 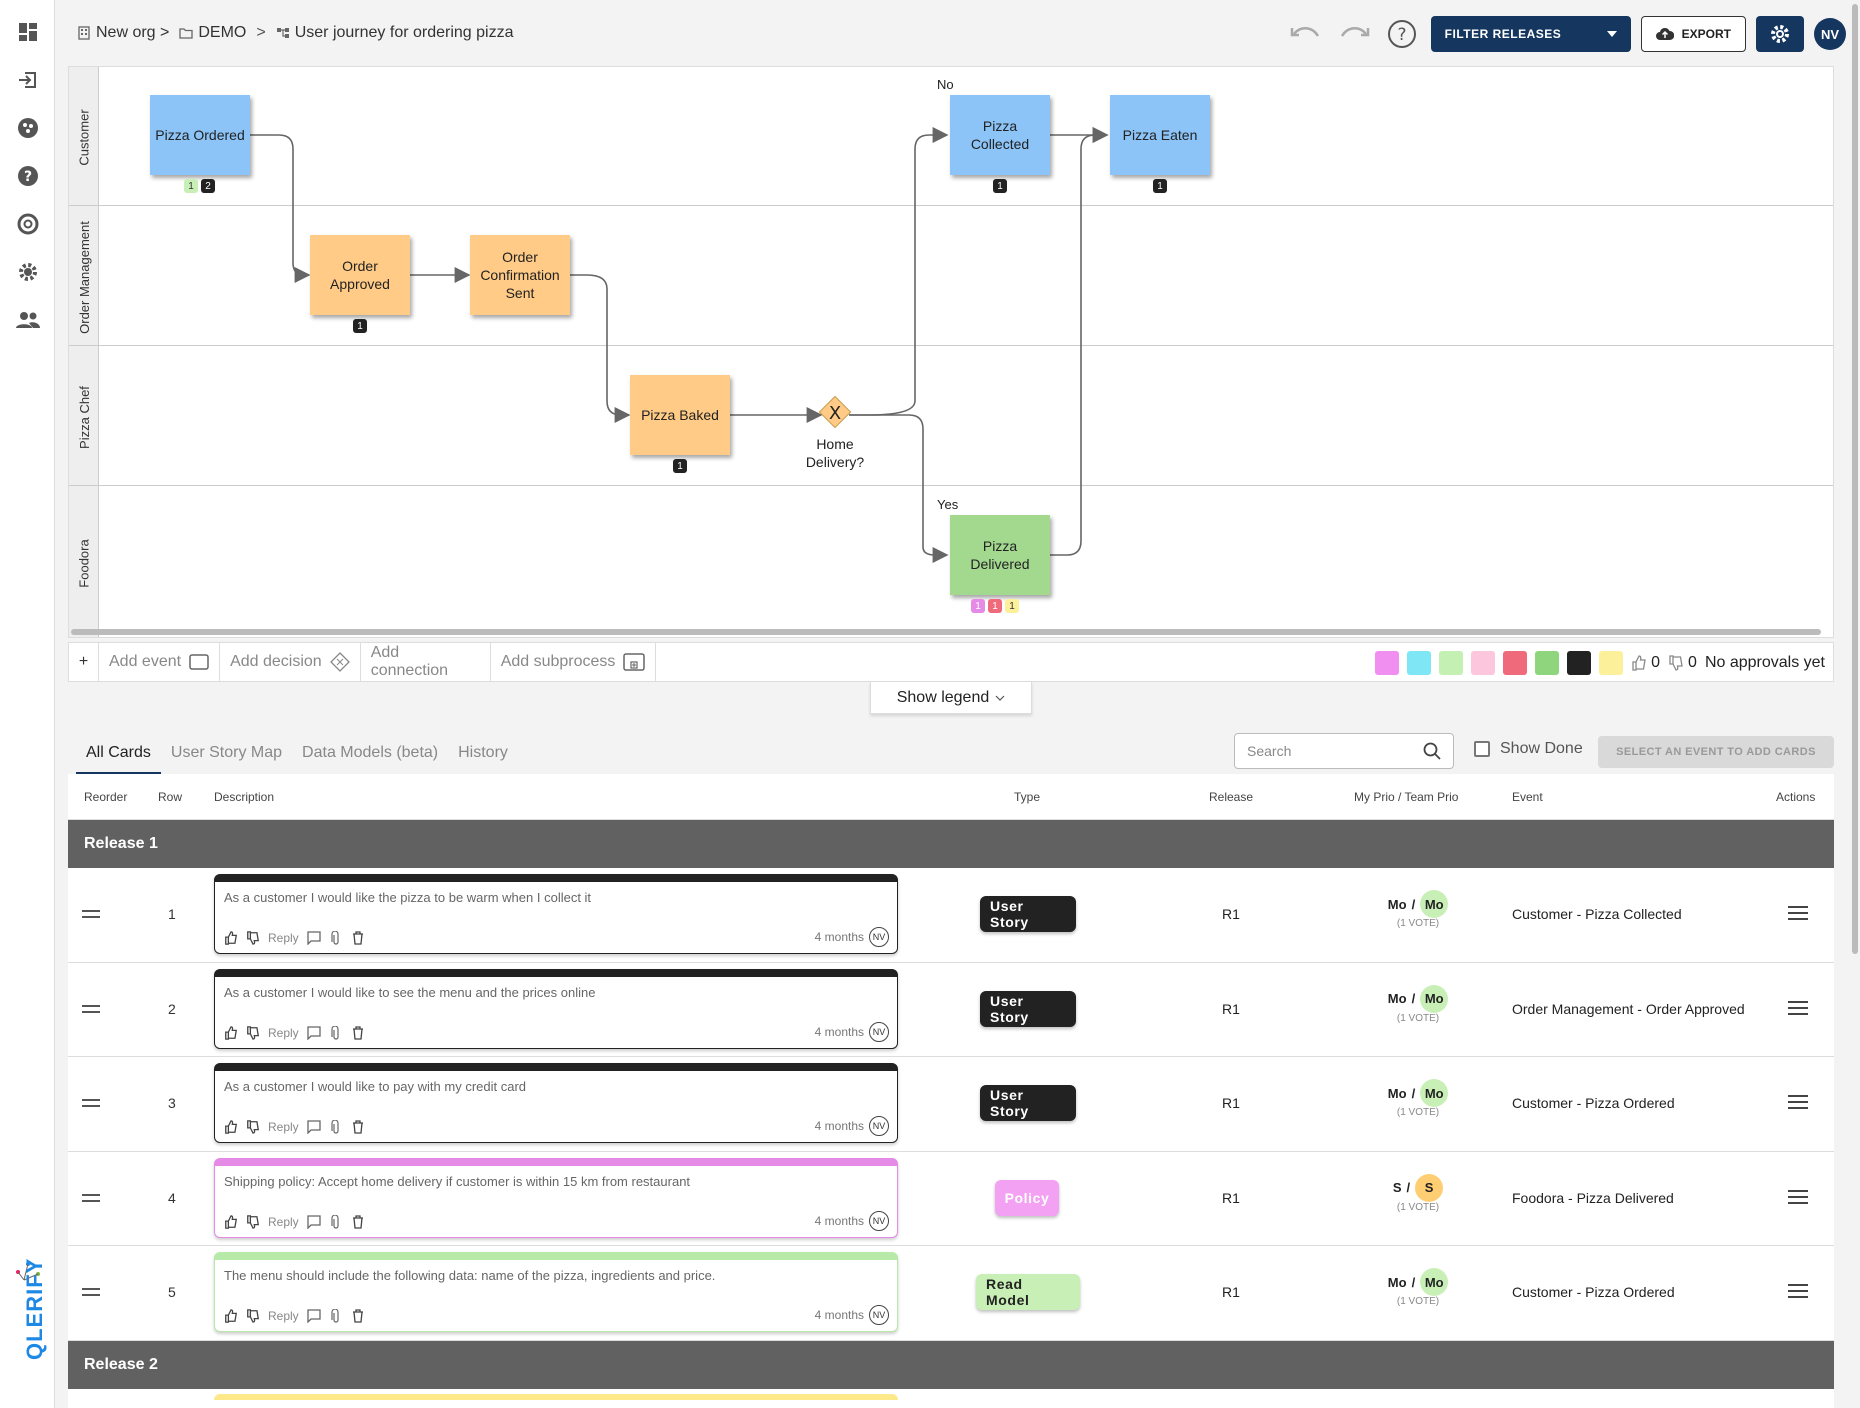 What do you see at coordinates (28, 128) in the screenshot?
I see `bubbles-icon` at bounding box center [28, 128].